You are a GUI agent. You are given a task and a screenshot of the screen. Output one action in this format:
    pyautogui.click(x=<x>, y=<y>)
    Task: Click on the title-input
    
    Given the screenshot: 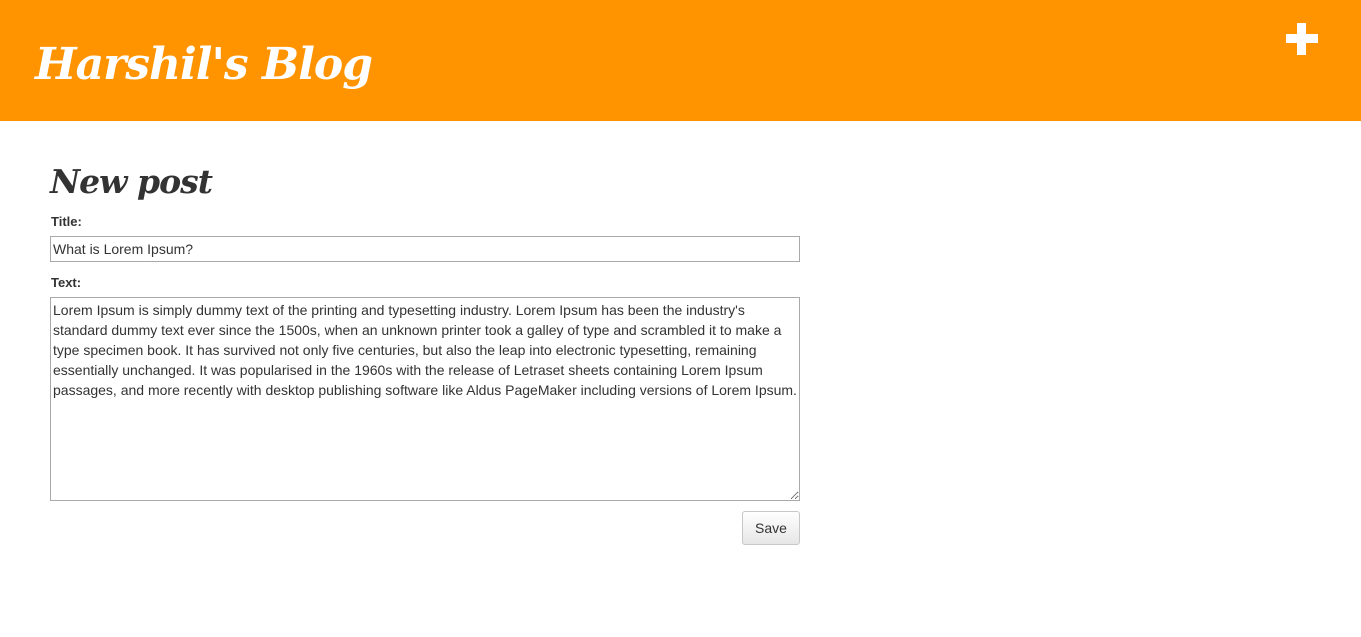 What is the action you would take?
    pyautogui.click(x=425, y=249)
    